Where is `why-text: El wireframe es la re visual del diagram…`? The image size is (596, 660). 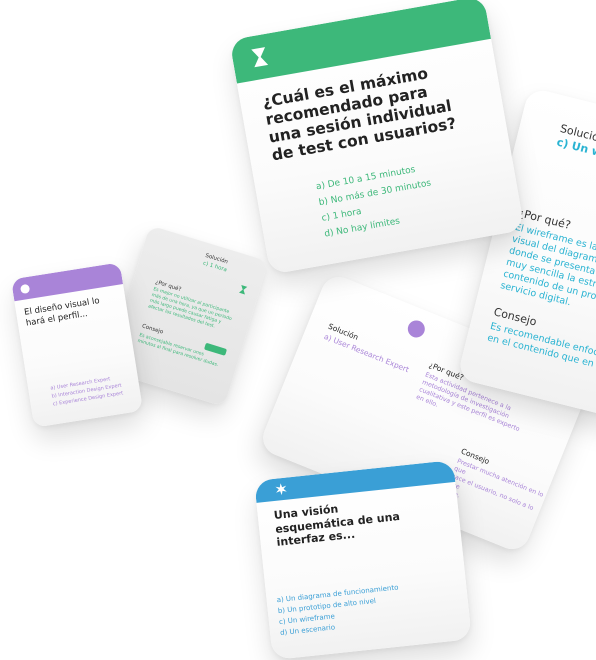
why-text: El wireframe es la re visual del diagram… is located at coordinates (547, 265).